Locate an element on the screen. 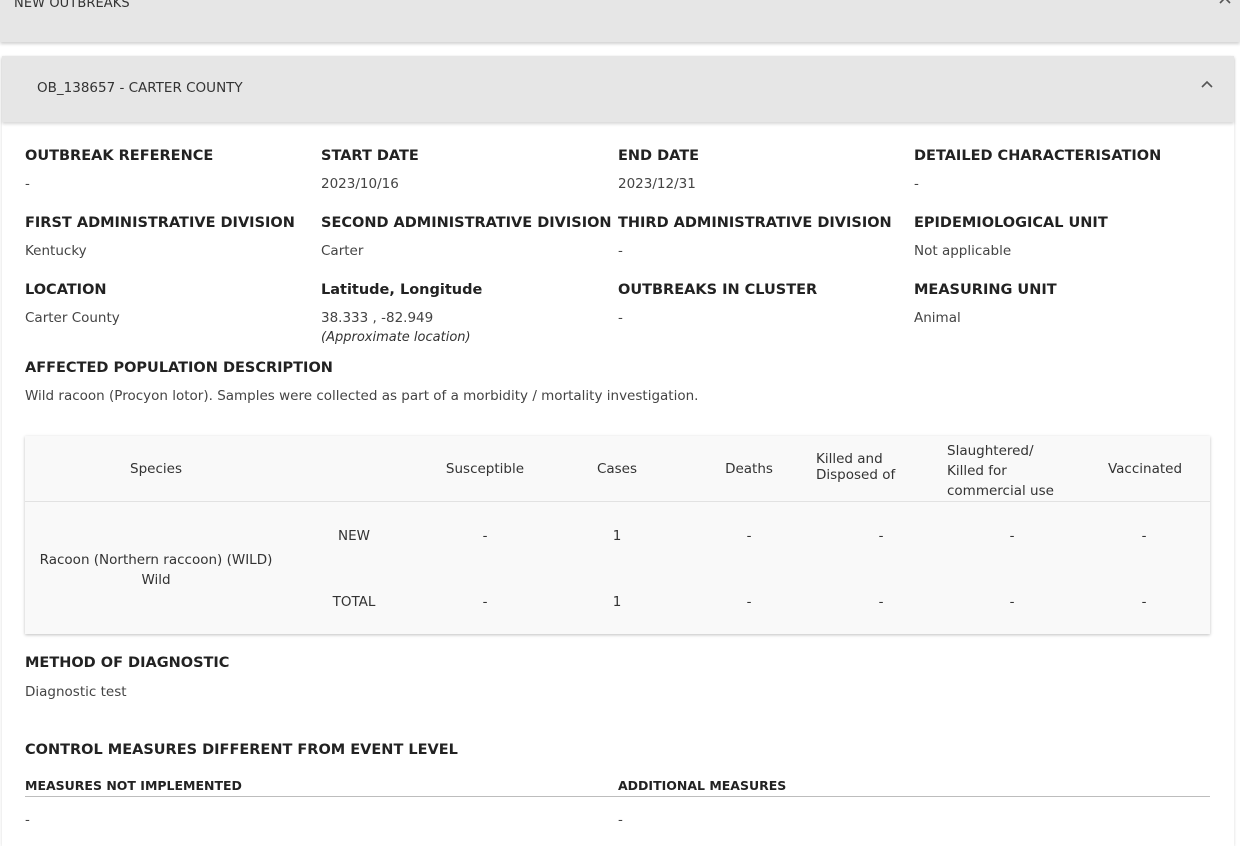  end-date-value: 2023/12/31 is located at coordinates (657, 184).